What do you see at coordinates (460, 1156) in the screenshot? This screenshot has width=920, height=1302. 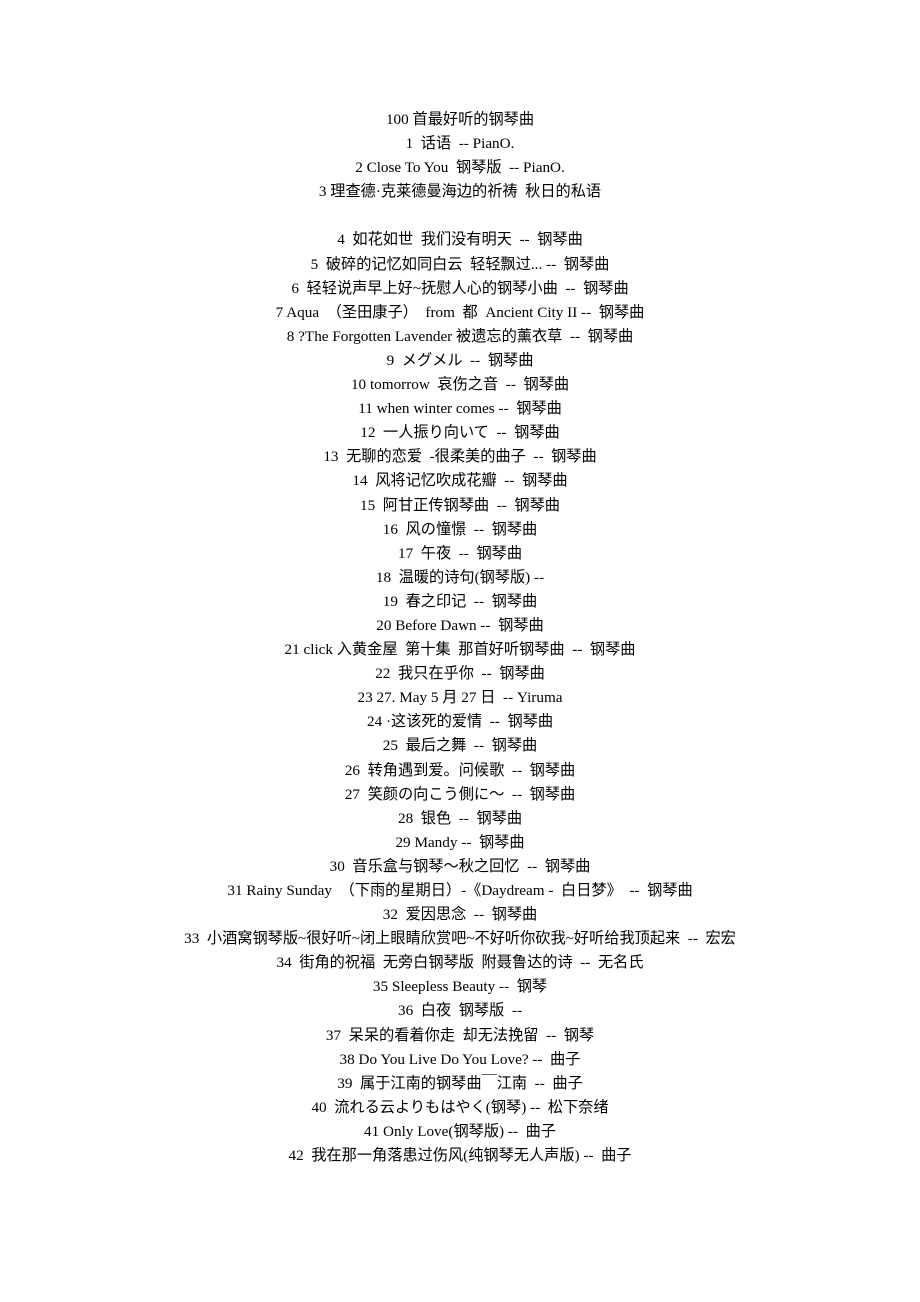 I see `track-line: 42 我在那一角落患过伤风(纯钢琴无人声版) -- 曲子` at bounding box center [460, 1156].